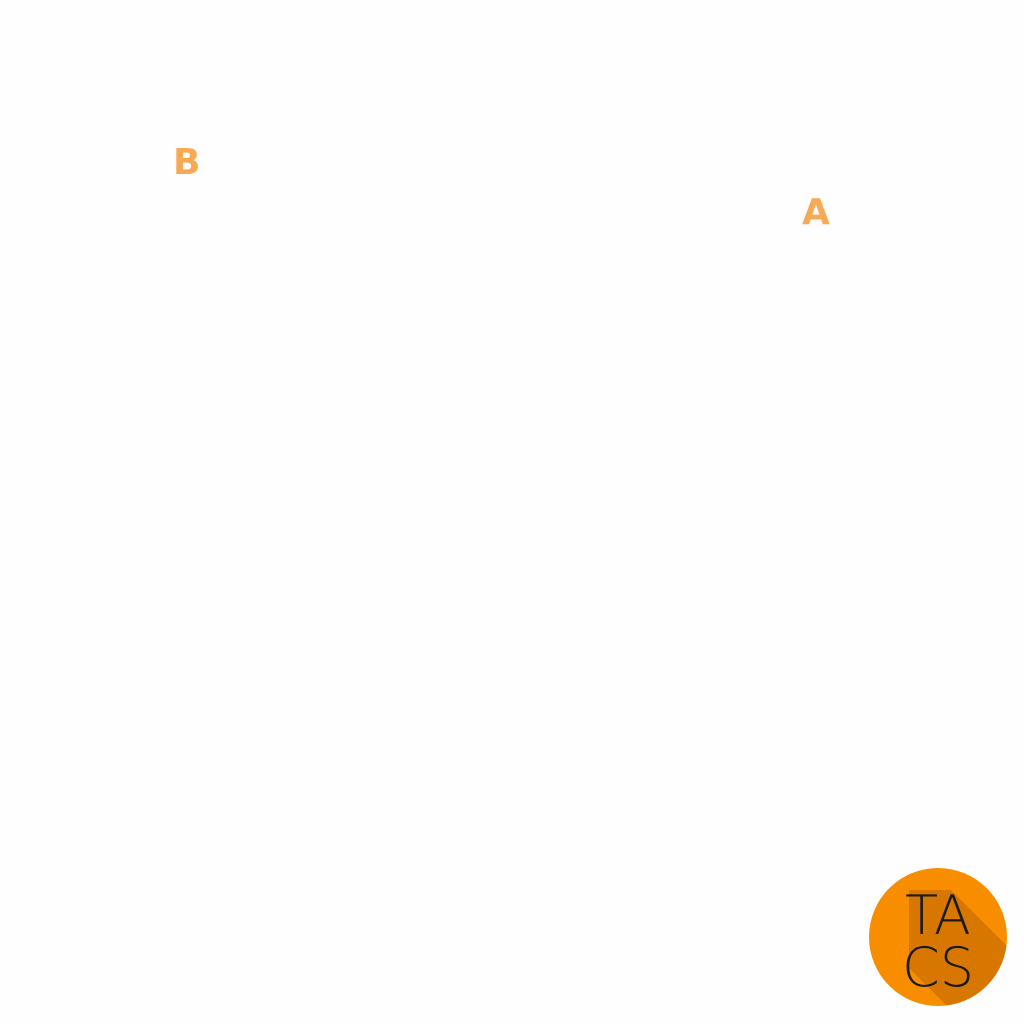  I want to click on logo-text-bottom: CS, so click(938, 967).